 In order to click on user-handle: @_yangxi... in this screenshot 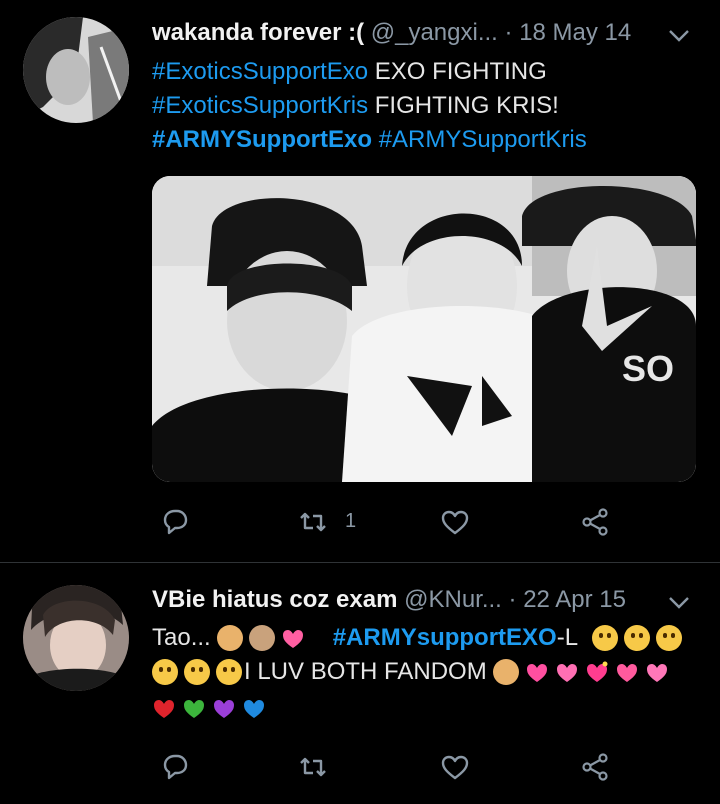, I will do `click(434, 32)`.